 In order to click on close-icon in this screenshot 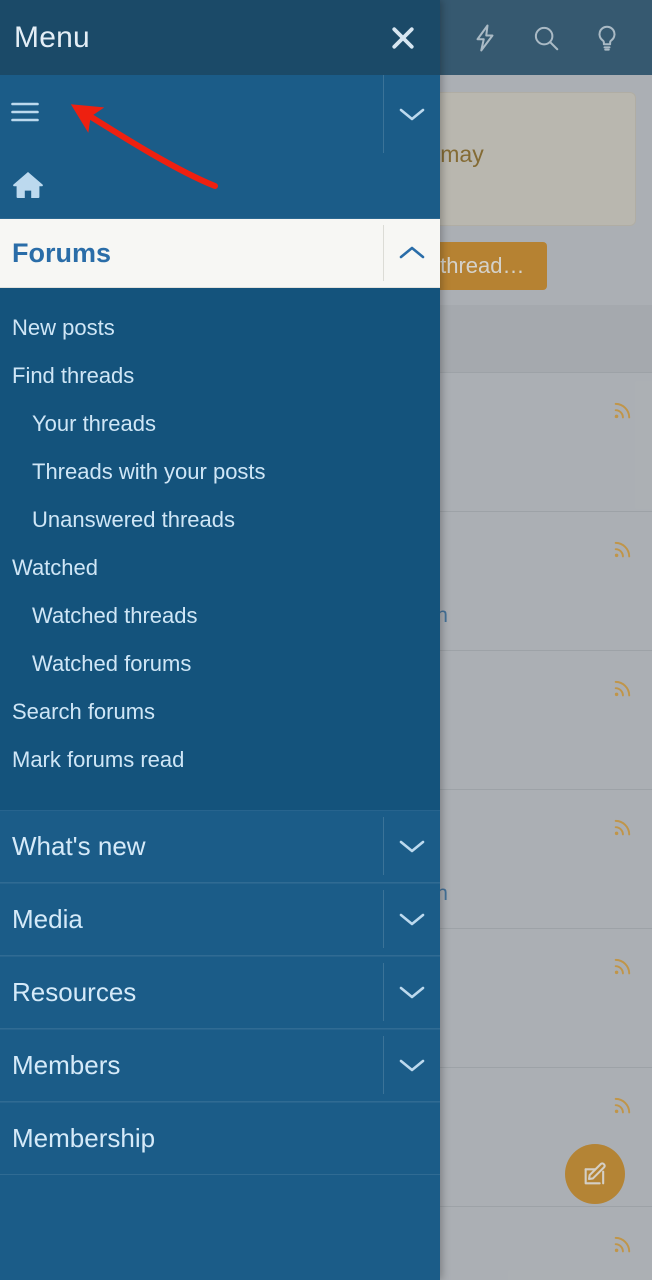, I will do `click(403, 38)`.